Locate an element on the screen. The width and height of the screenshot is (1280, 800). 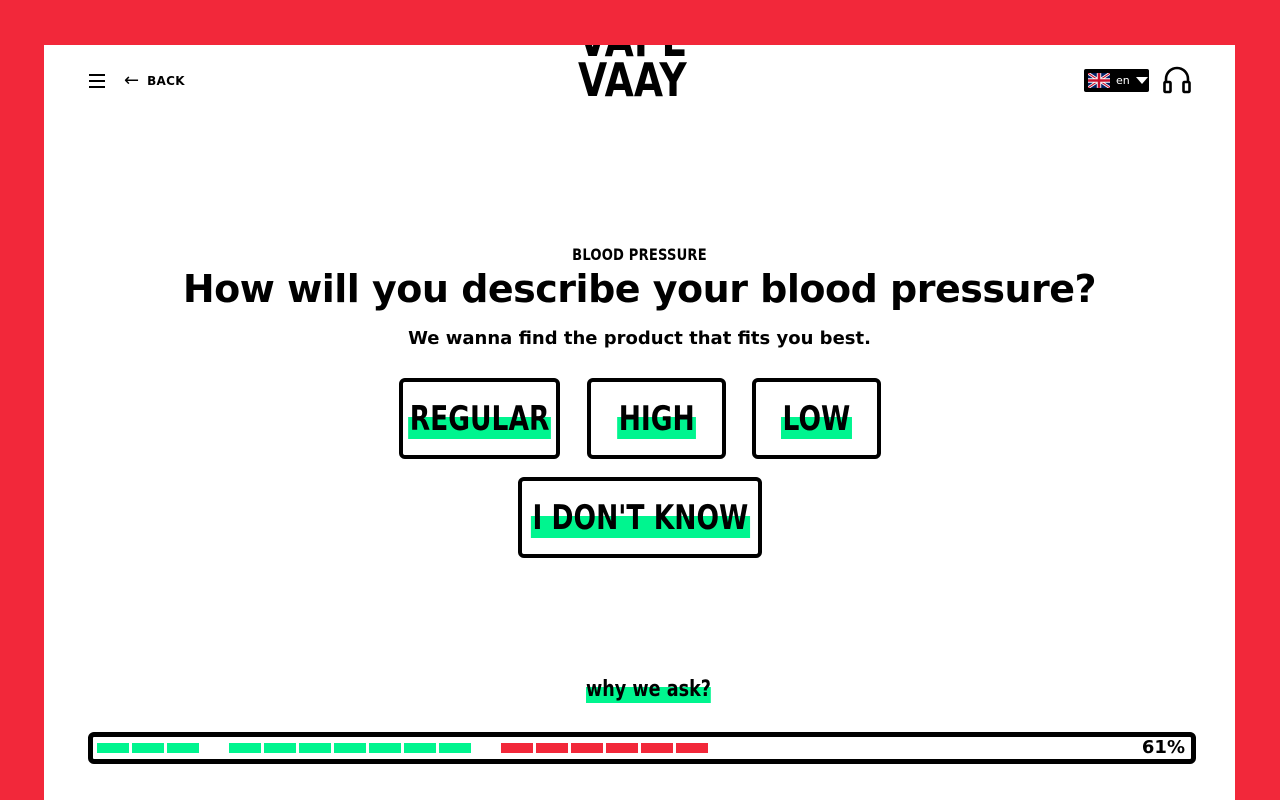
option-high: HIGH is located at coordinates (656, 418).